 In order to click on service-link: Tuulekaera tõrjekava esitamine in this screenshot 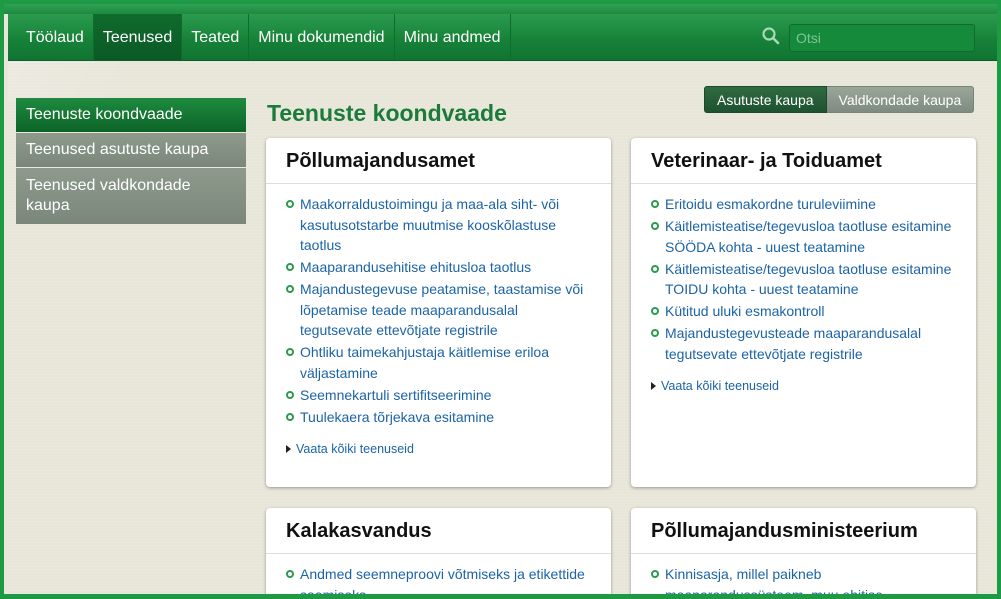, I will do `click(438, 417)`.